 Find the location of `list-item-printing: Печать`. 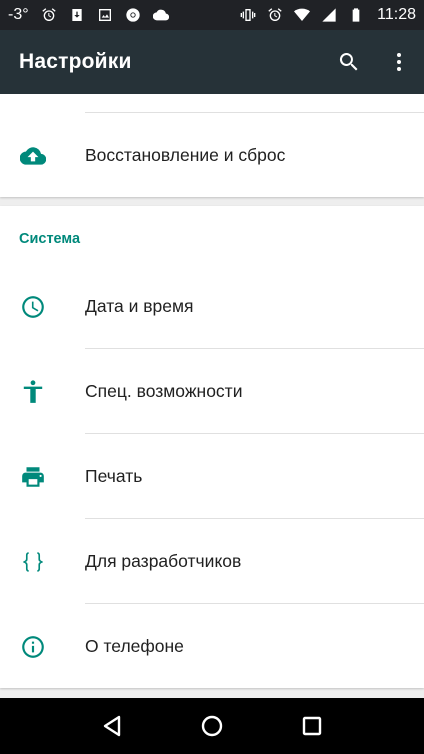

list-item-printing: Печать is located at coordinates (212, 476).